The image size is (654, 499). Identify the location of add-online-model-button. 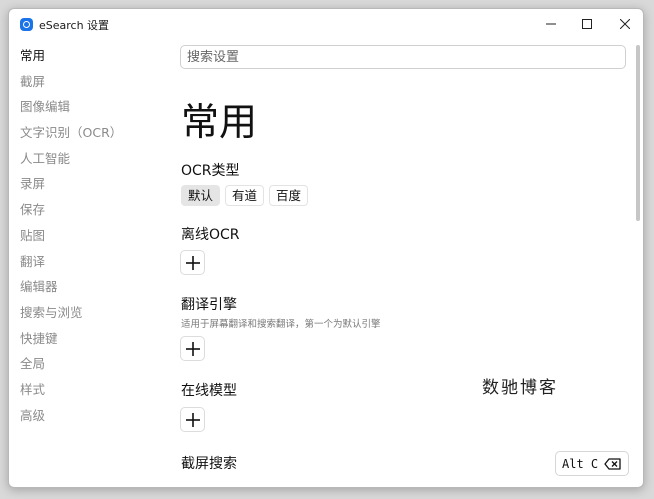
(192, 419).